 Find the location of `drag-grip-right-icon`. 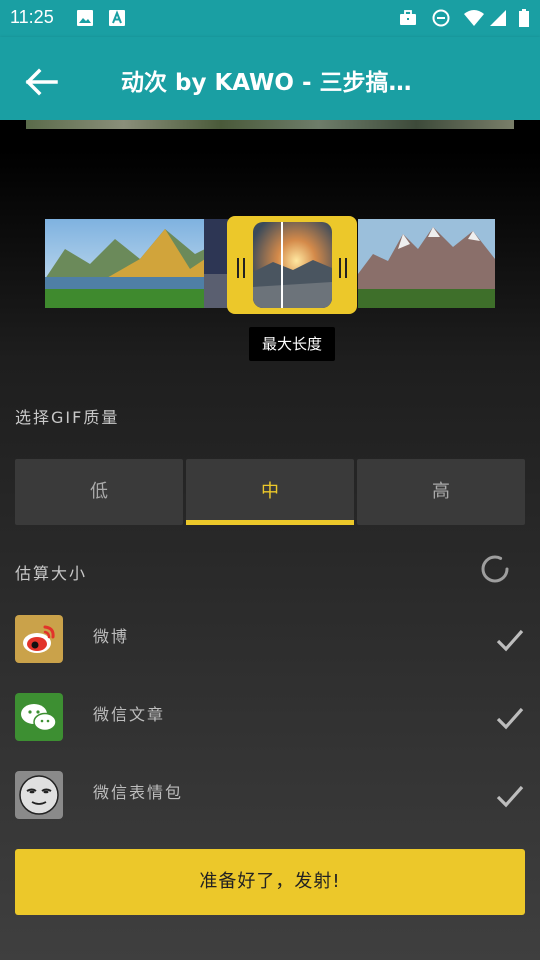

drag-grip-right-icon is located at coordinates (343, 268).